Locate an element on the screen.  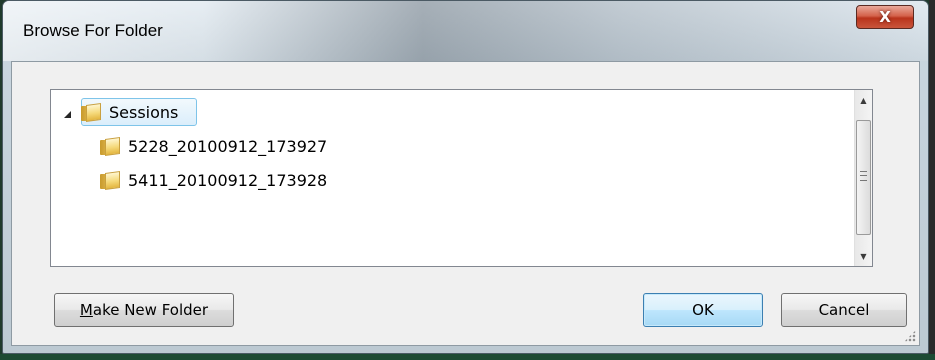
scroll-up-arrow-icon: ▲ is located at coordinates (863, 100).